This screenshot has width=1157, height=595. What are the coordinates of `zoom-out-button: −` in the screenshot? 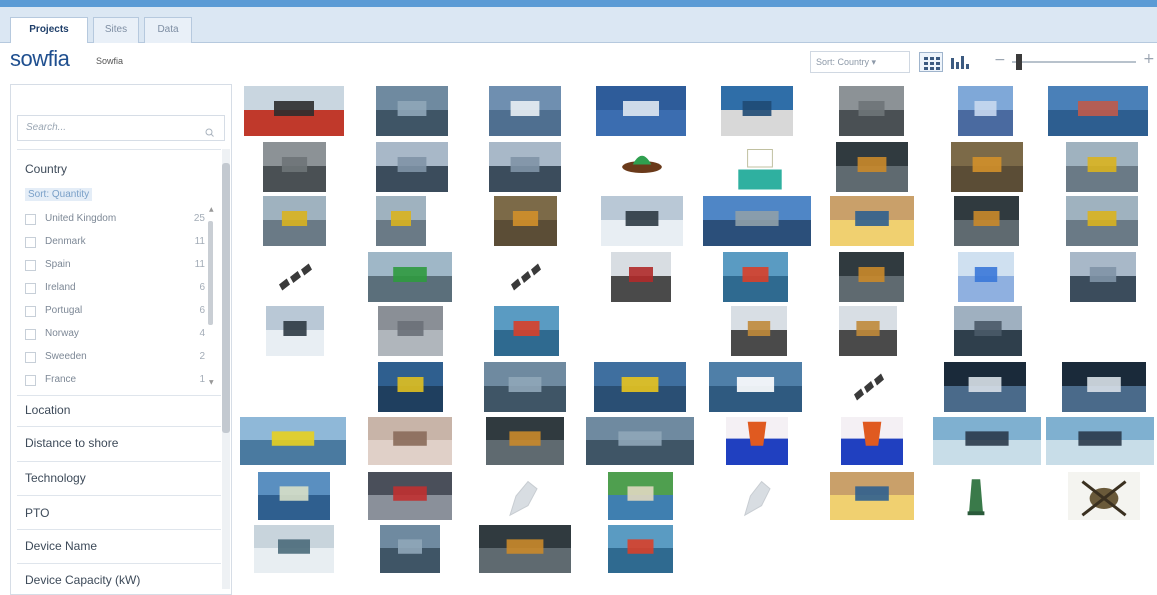 It's located at (1000, 60).